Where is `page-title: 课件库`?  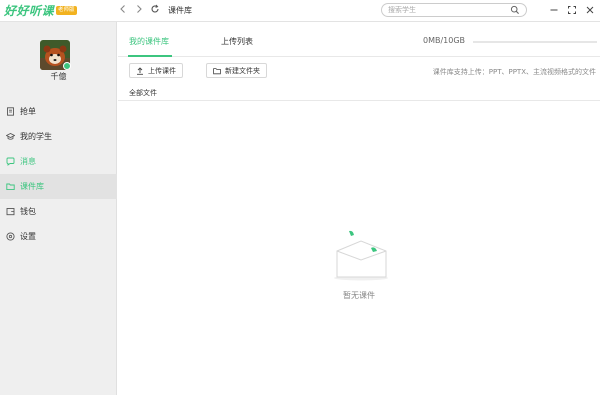 page-title: 课件库 is located at coordinates (180, 10).